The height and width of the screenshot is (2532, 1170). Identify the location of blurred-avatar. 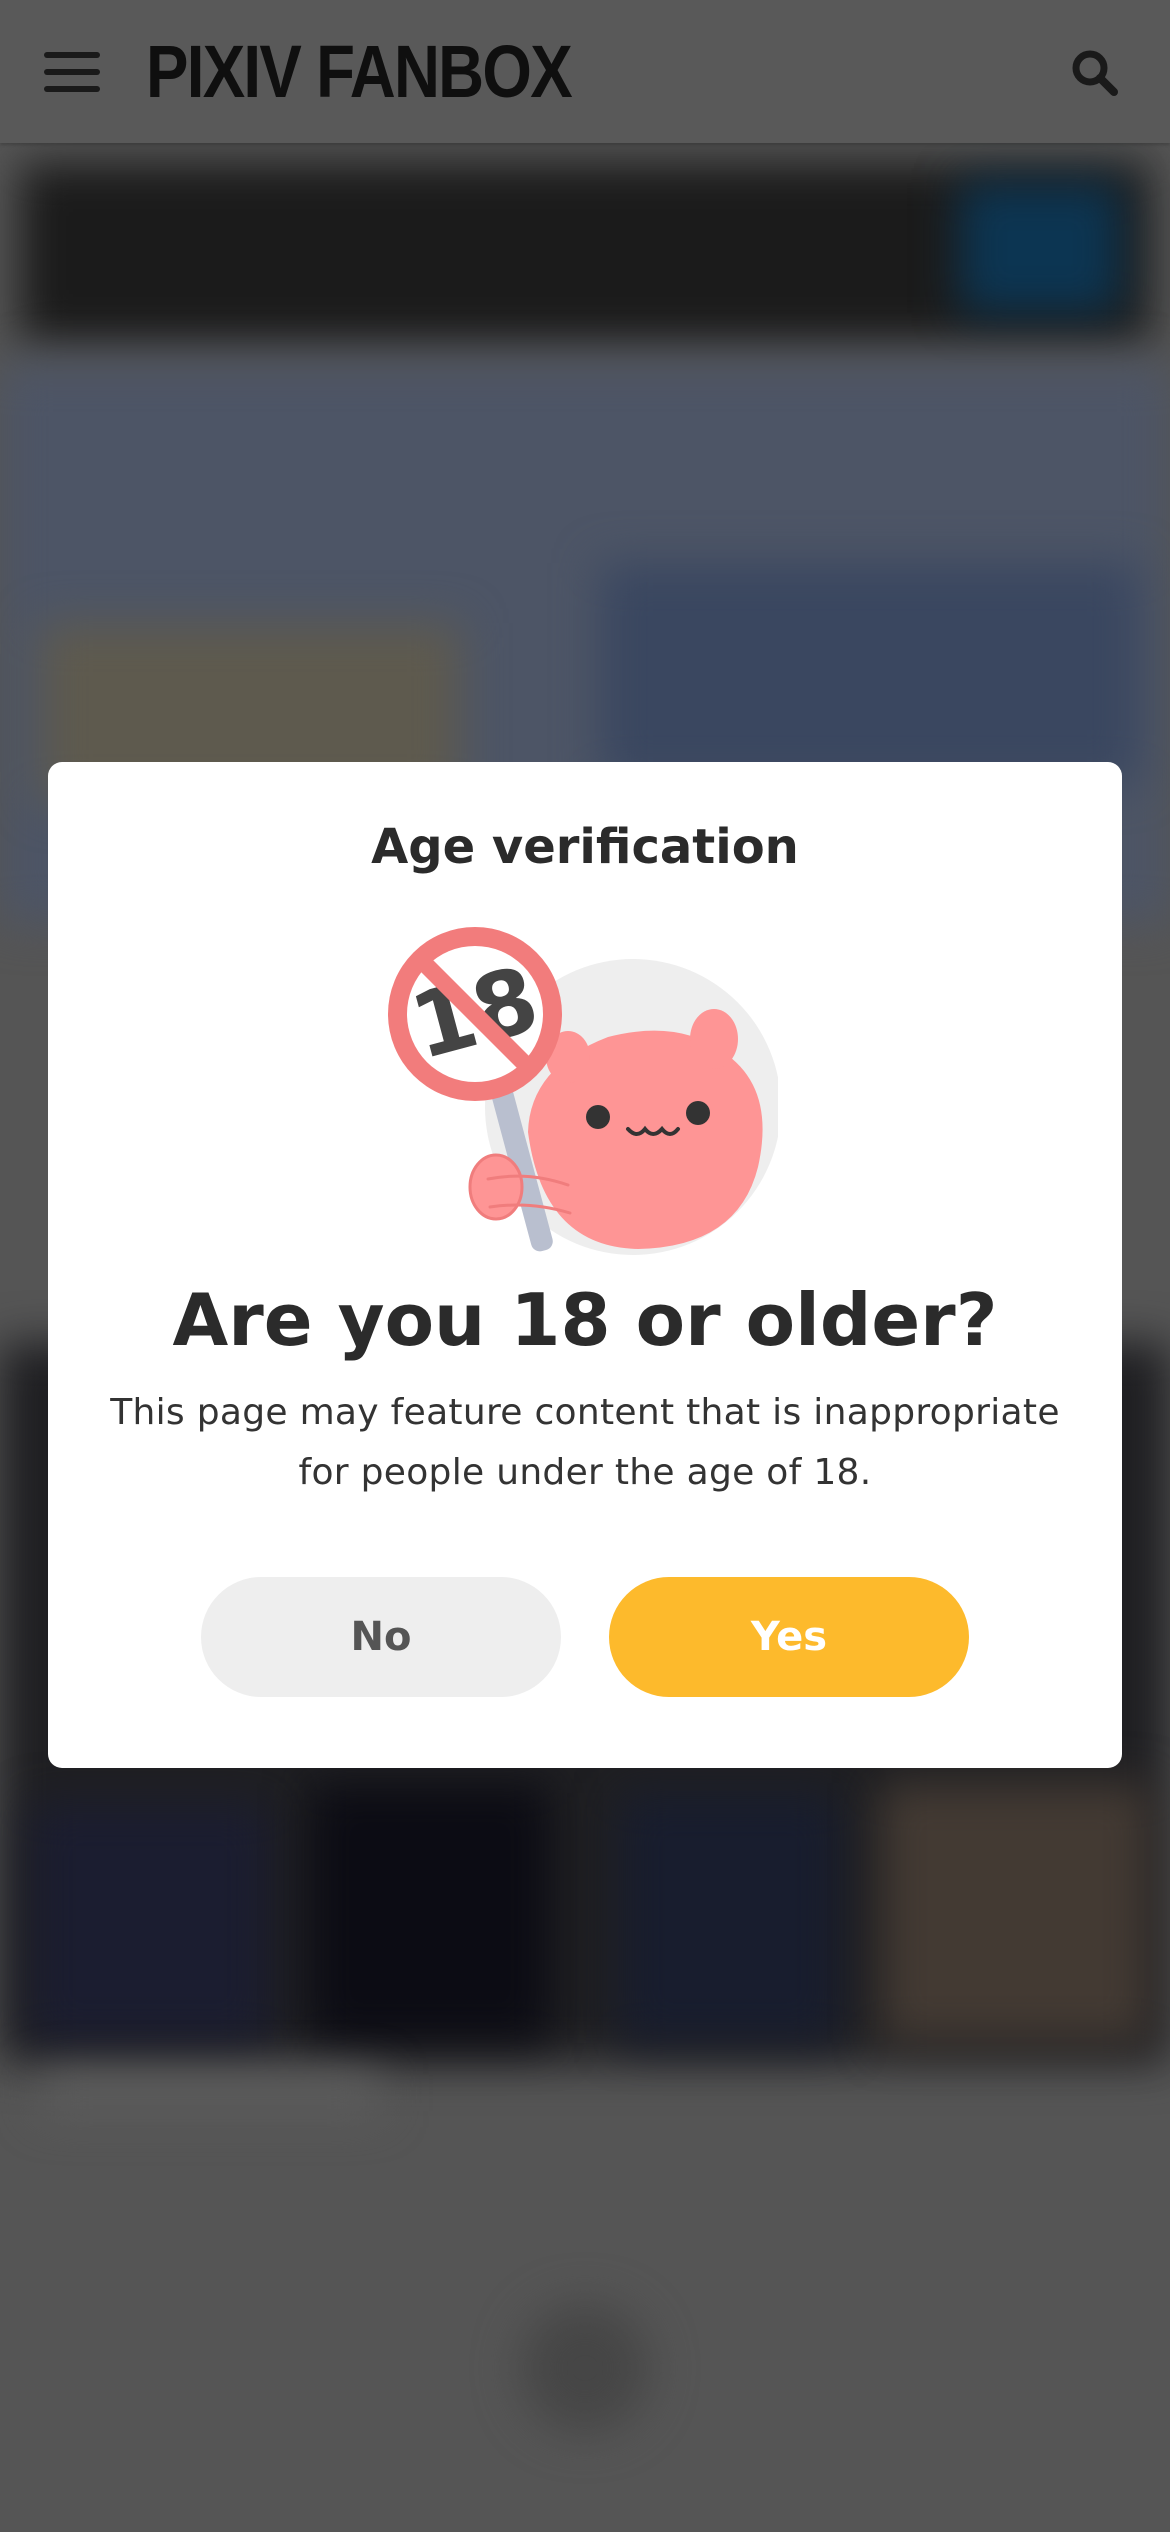
(585, 2368).